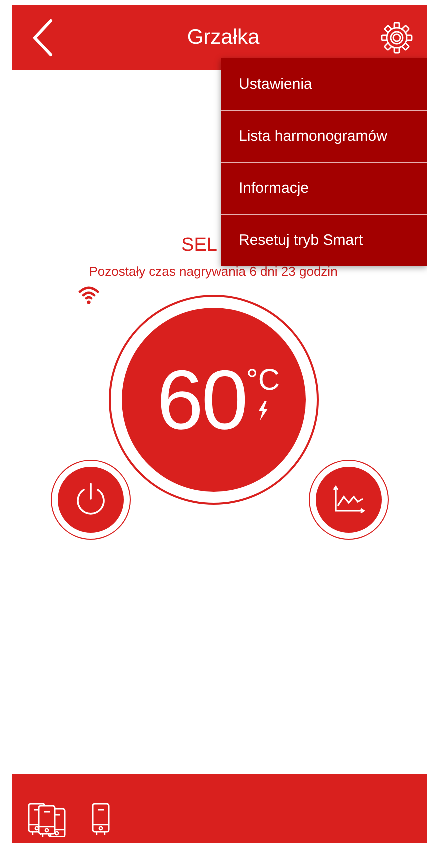 The width and height of the screenshot is (427, 843). I want to click on back-icon, so click(43, 37).